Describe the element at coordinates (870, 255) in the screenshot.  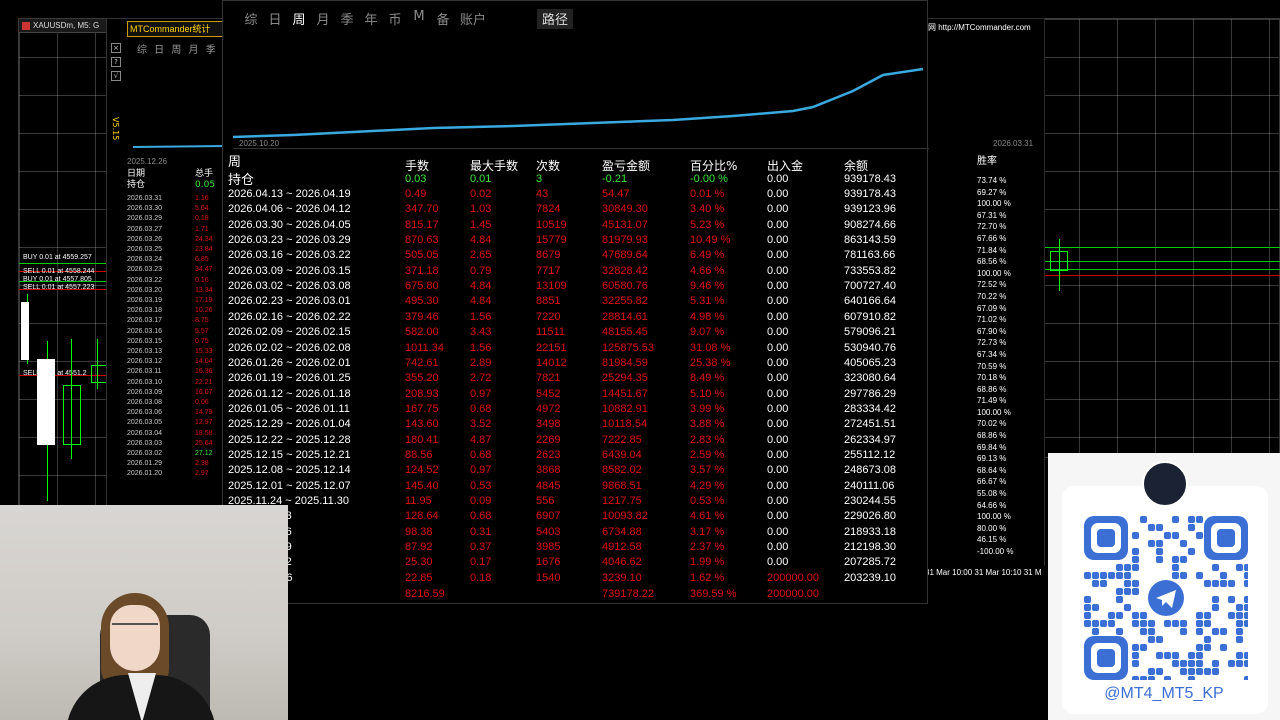
I see `cell-bal: 781163.66` at that location.